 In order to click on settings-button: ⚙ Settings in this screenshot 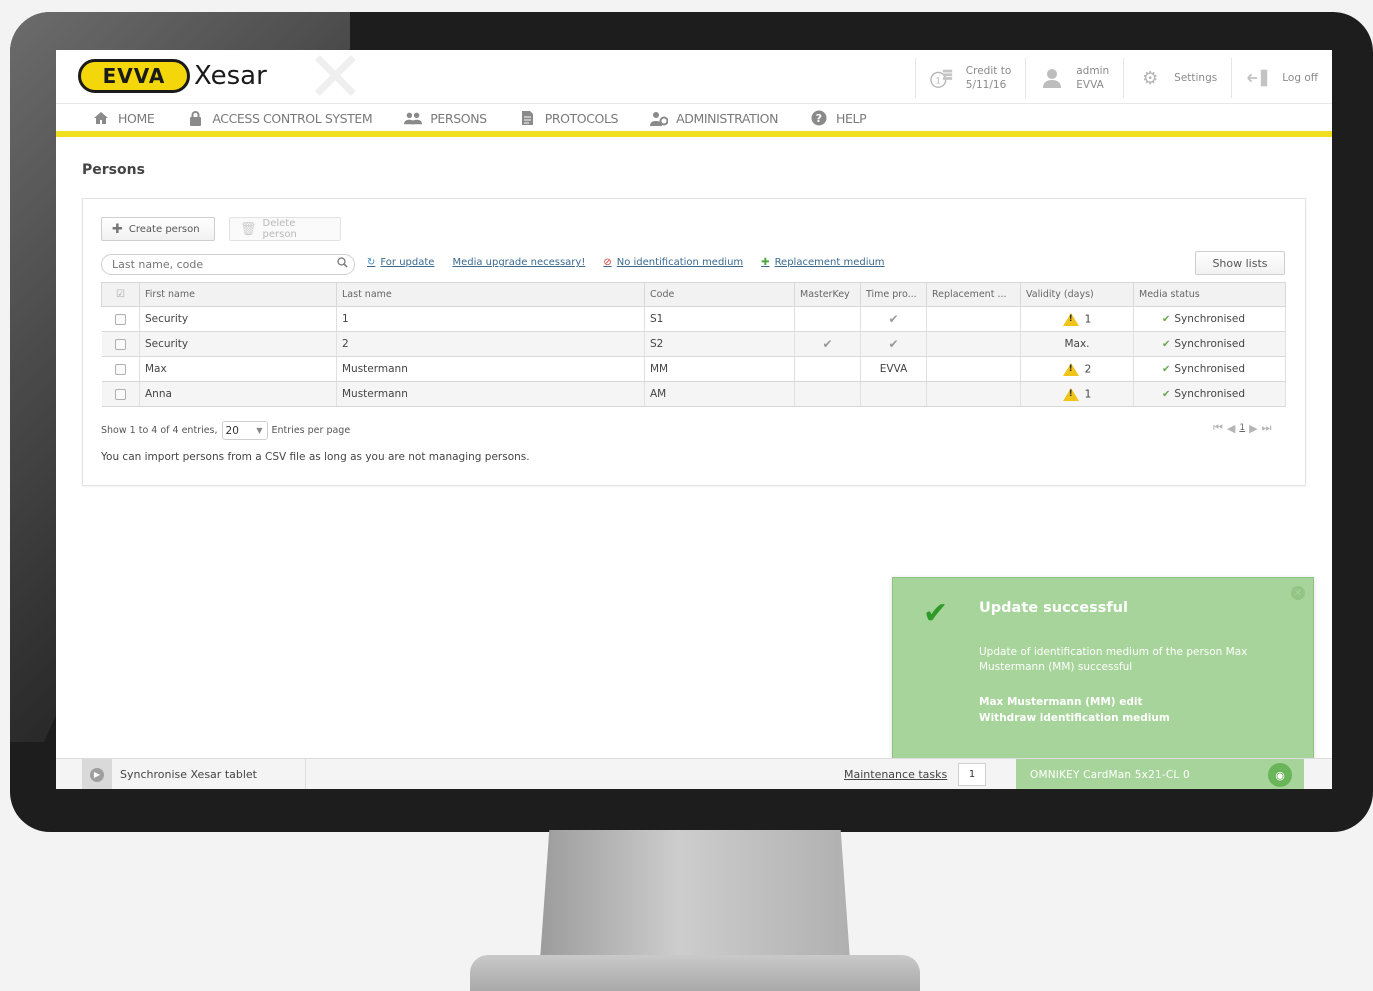, I will do `click(1177, 78)`.